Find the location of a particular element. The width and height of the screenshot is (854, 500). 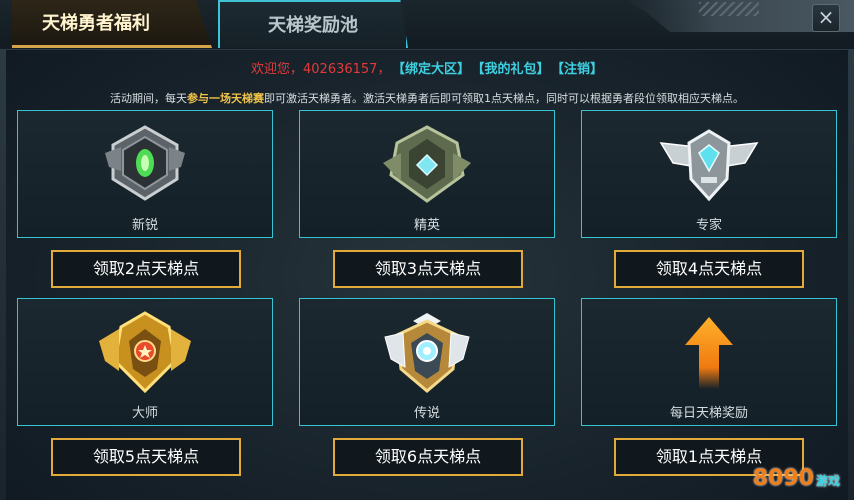

close-button: × is located at coordinates (826, 18).